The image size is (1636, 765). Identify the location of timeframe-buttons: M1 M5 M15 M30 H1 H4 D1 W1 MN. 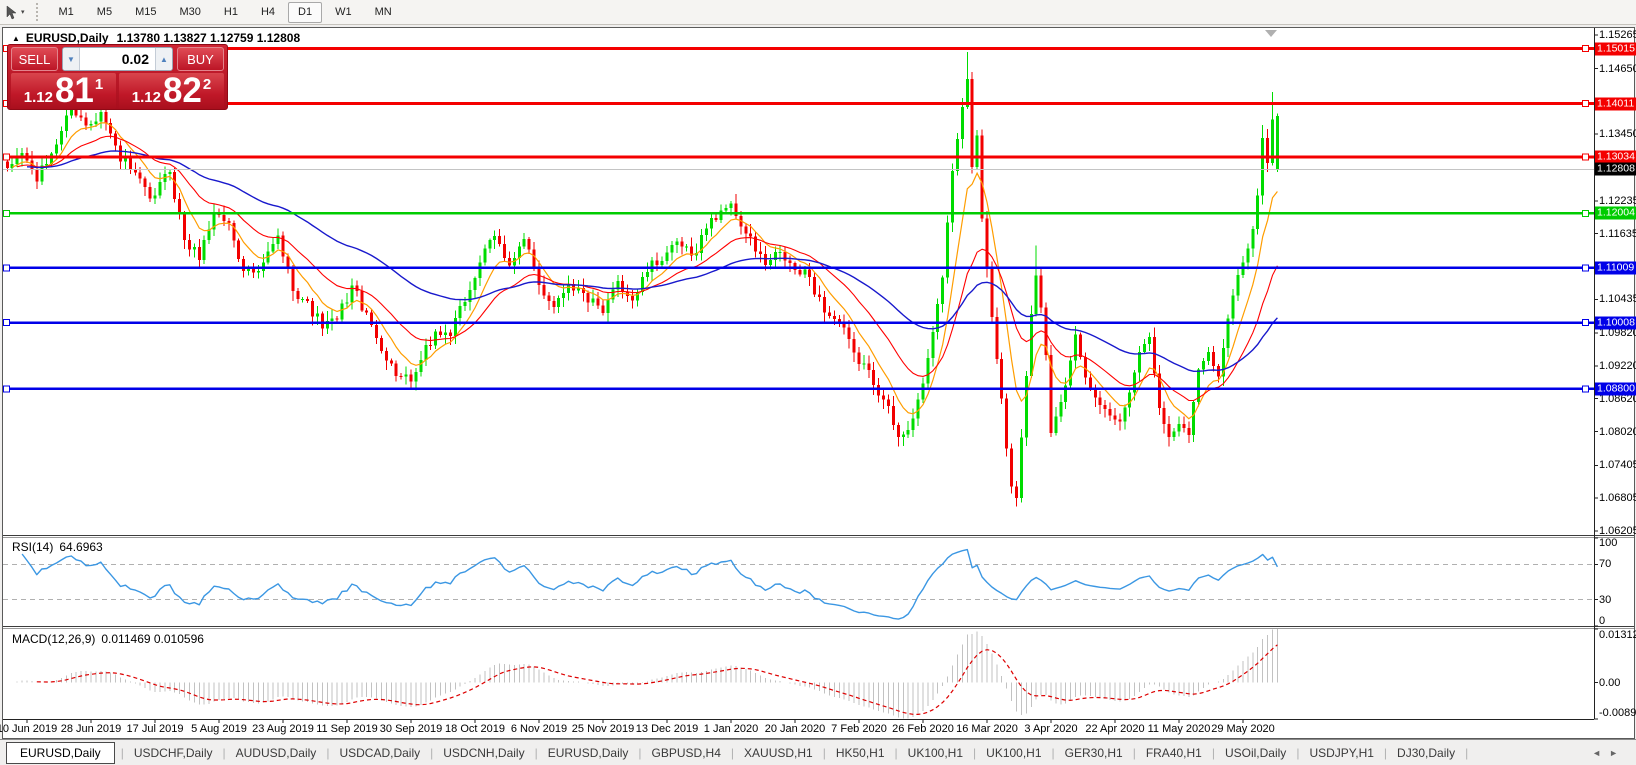
(227, 12).